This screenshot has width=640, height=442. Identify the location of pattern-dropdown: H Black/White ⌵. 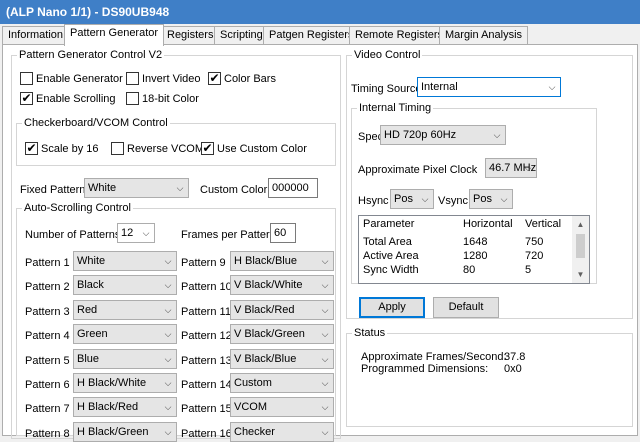
(125, 383).